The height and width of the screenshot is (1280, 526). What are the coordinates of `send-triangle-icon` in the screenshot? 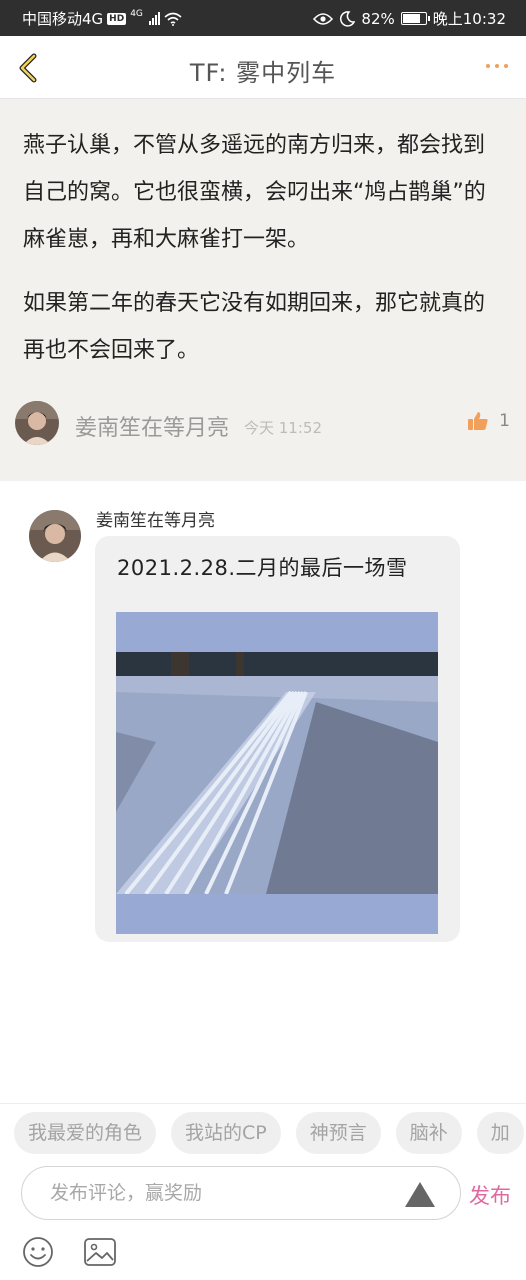 It's located at (420, 1194).